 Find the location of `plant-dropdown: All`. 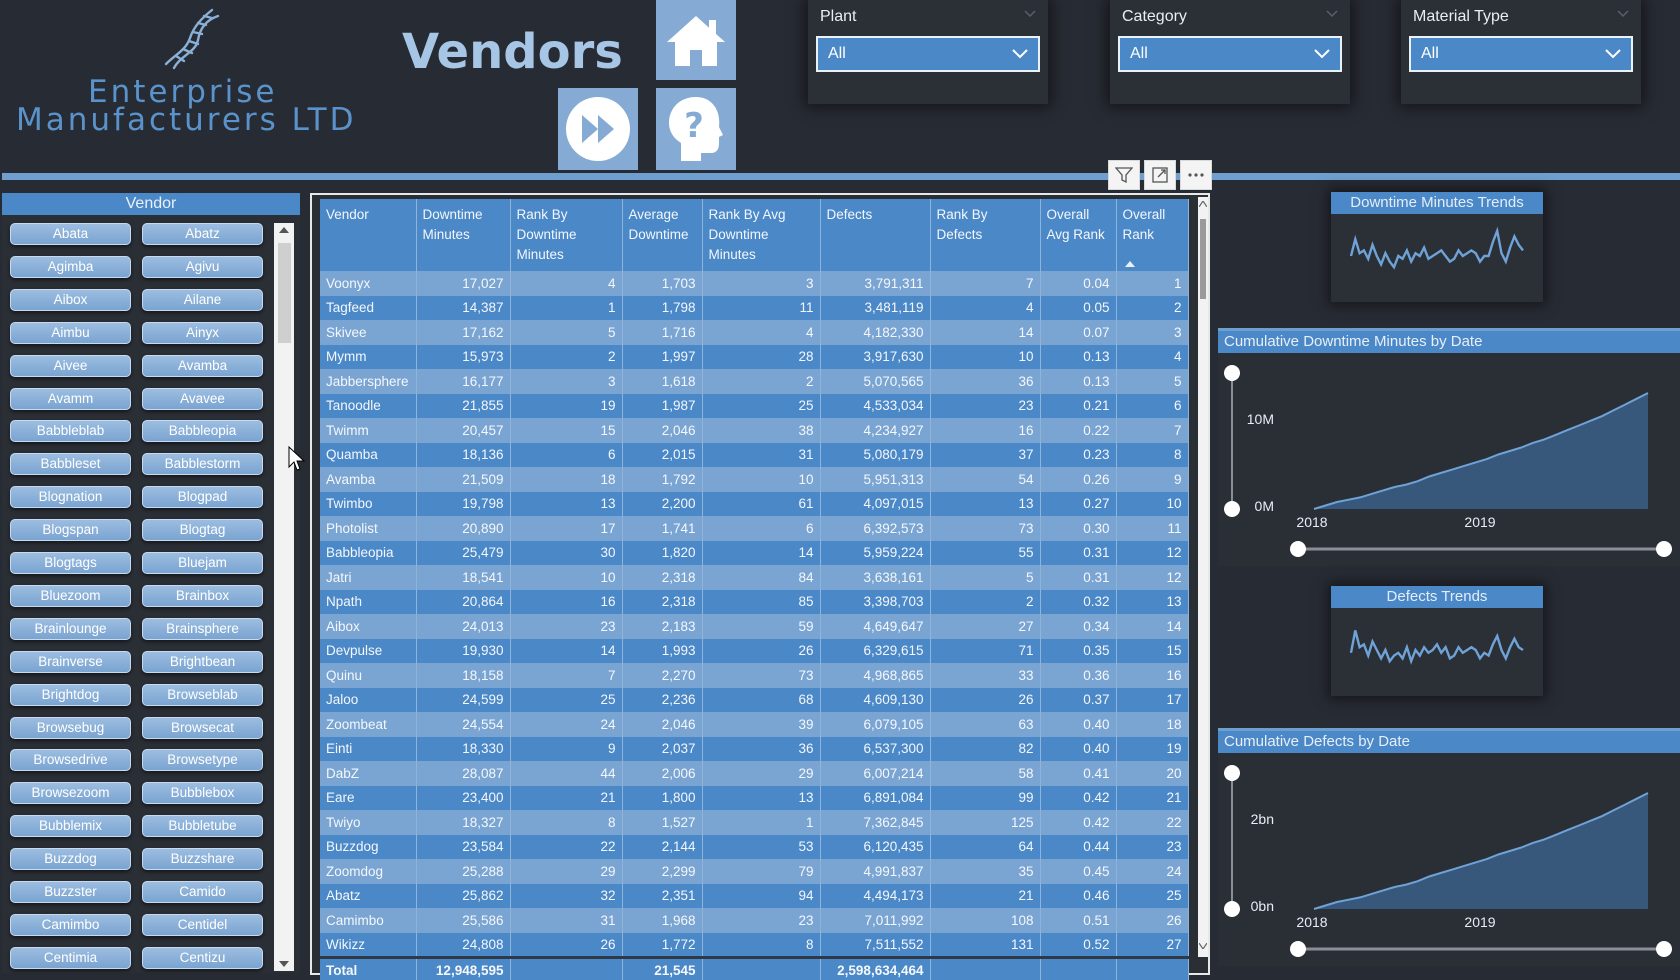

plant-dropdown: All is located at coordinates (928, 54).